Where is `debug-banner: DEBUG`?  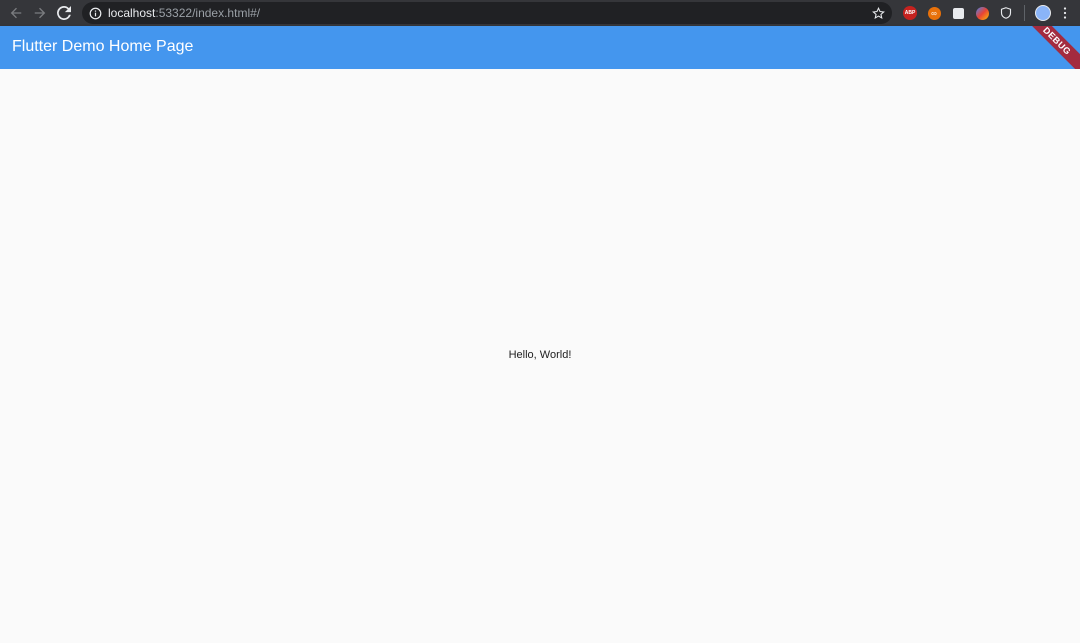 debug-banner: DEBUG is located at coordinates (1050, 47).